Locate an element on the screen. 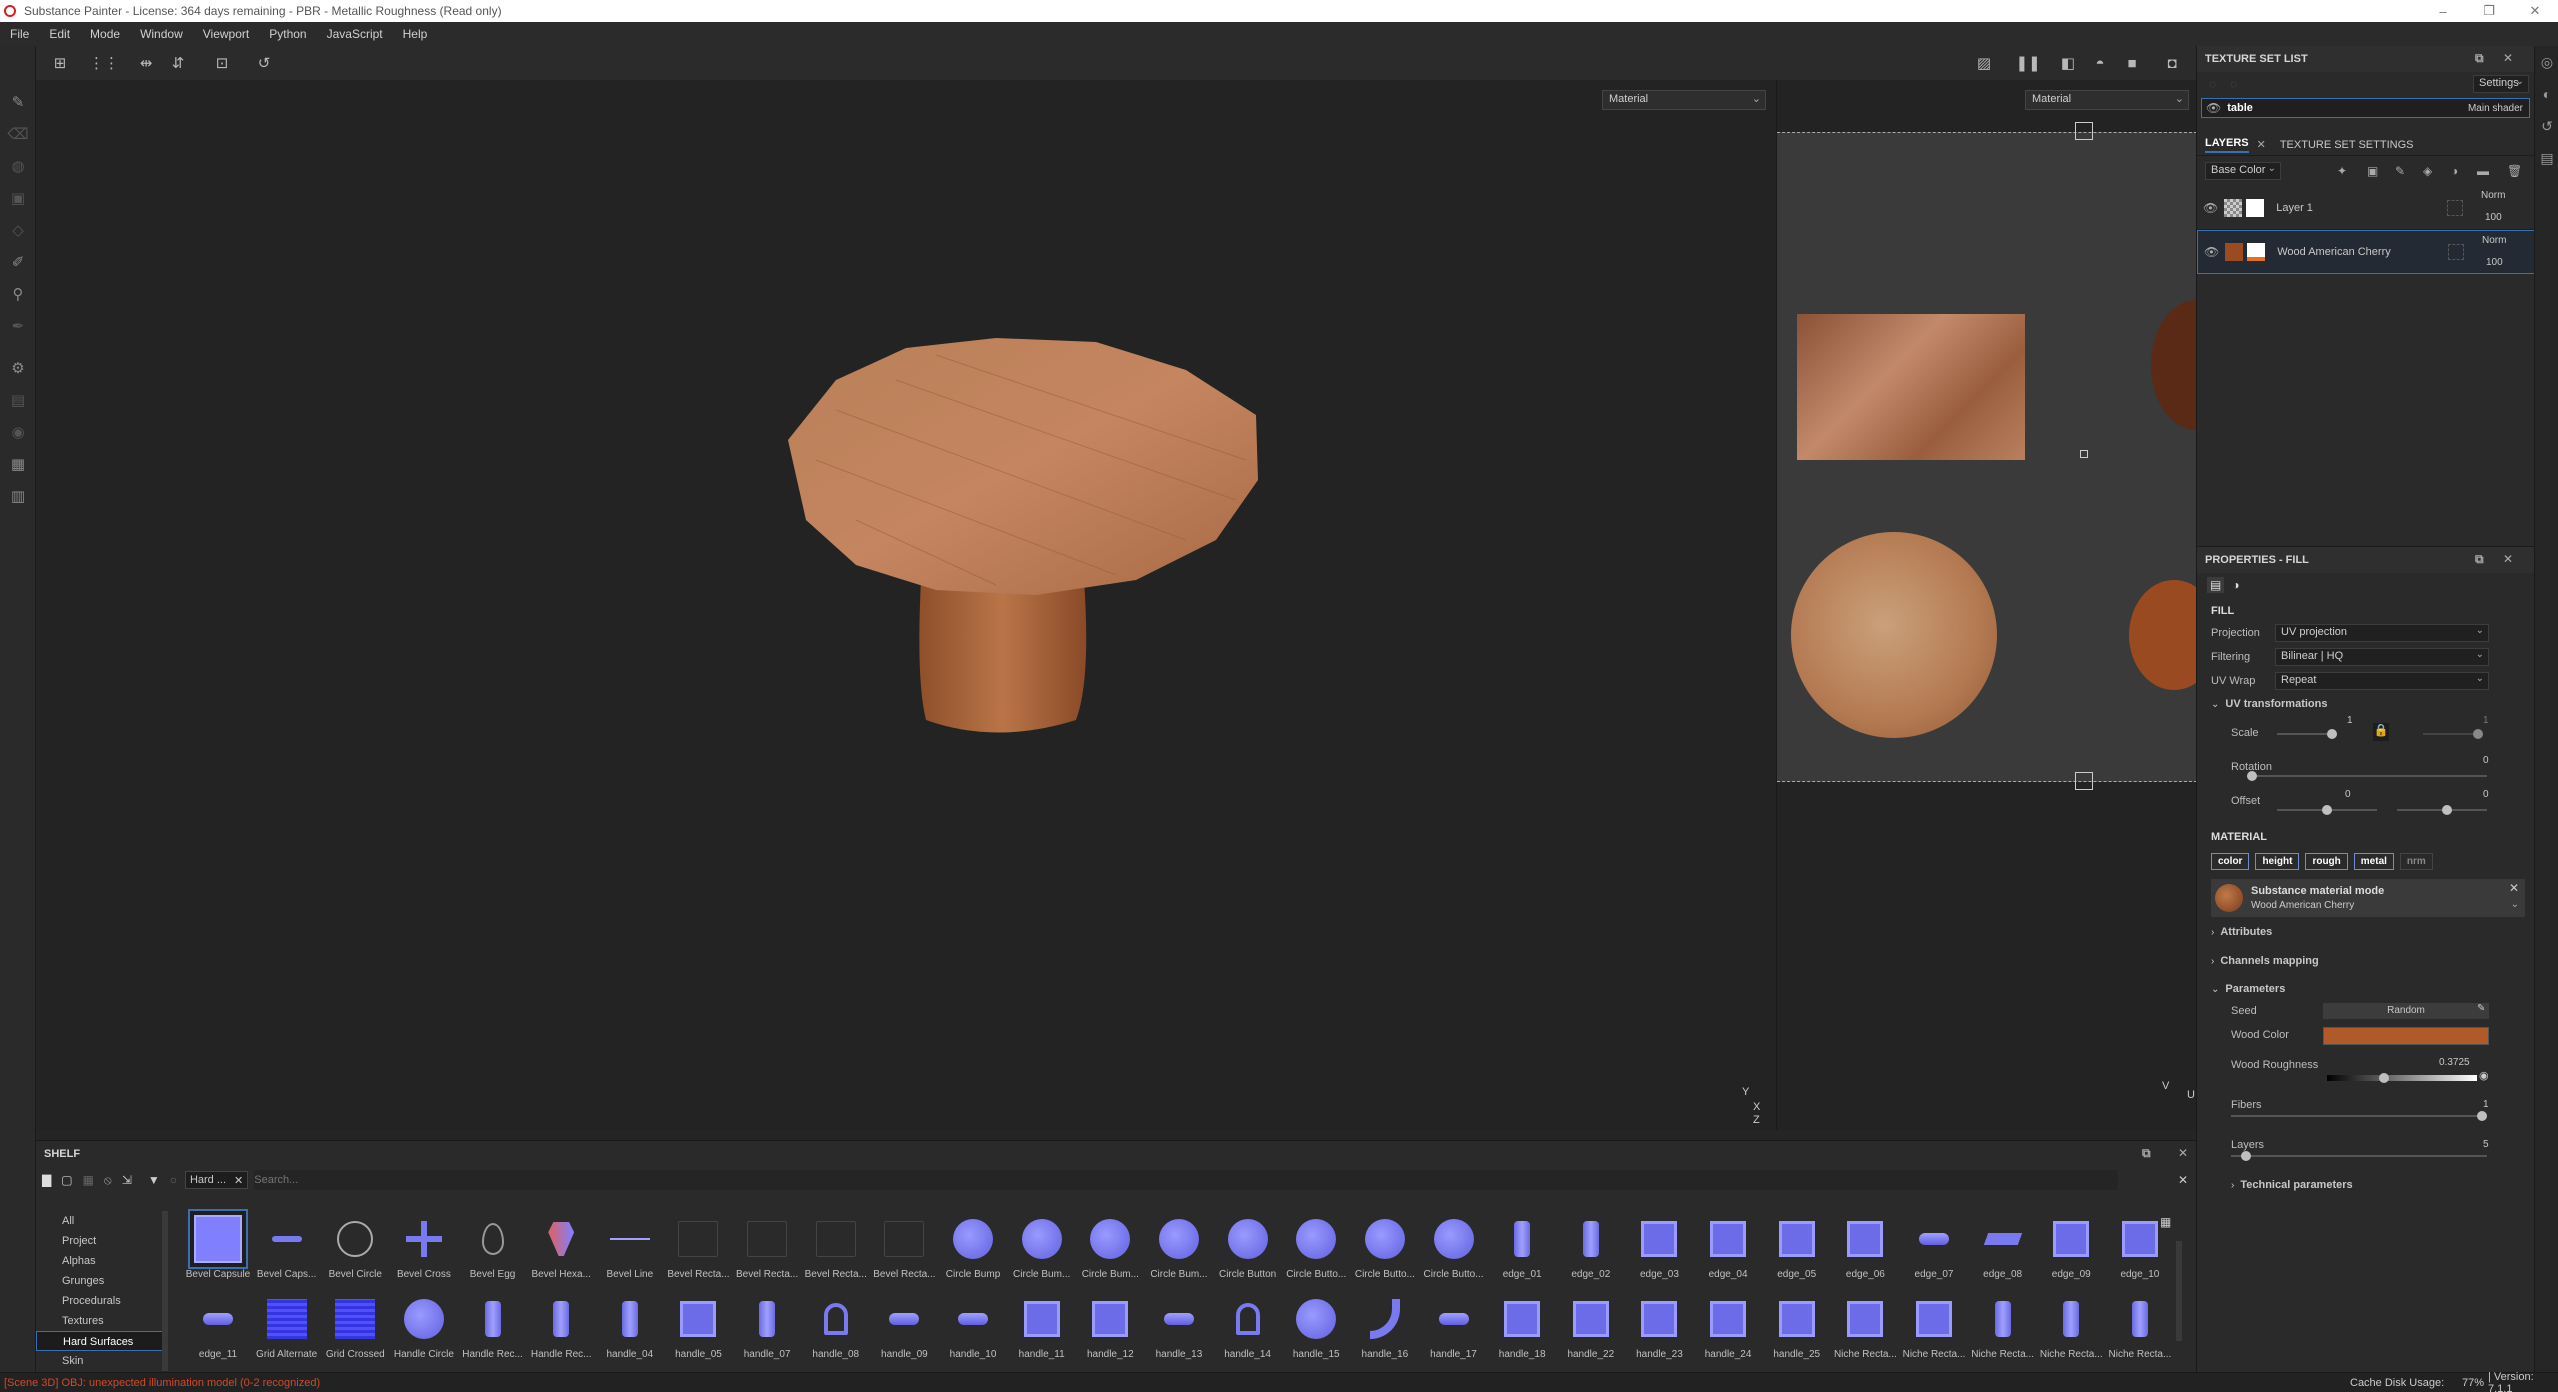 This screenshot has height=1392, width=2558. category-alphas: Alphas is located at coordinates (101, 1261).